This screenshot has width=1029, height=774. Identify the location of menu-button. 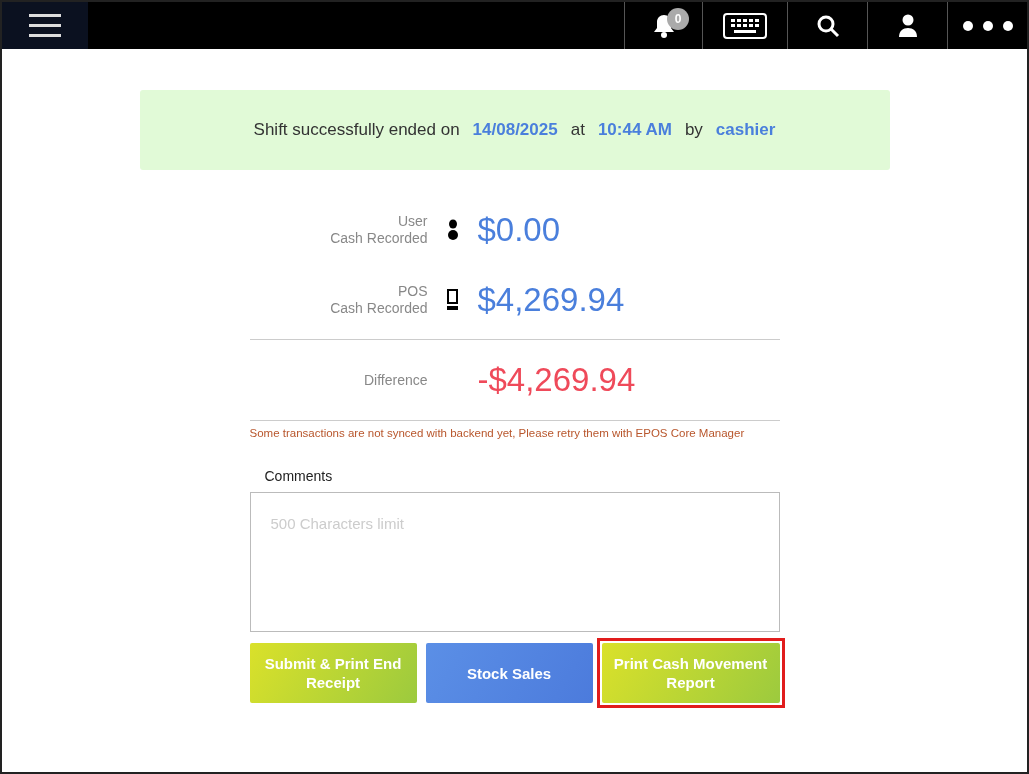
(45, 25).